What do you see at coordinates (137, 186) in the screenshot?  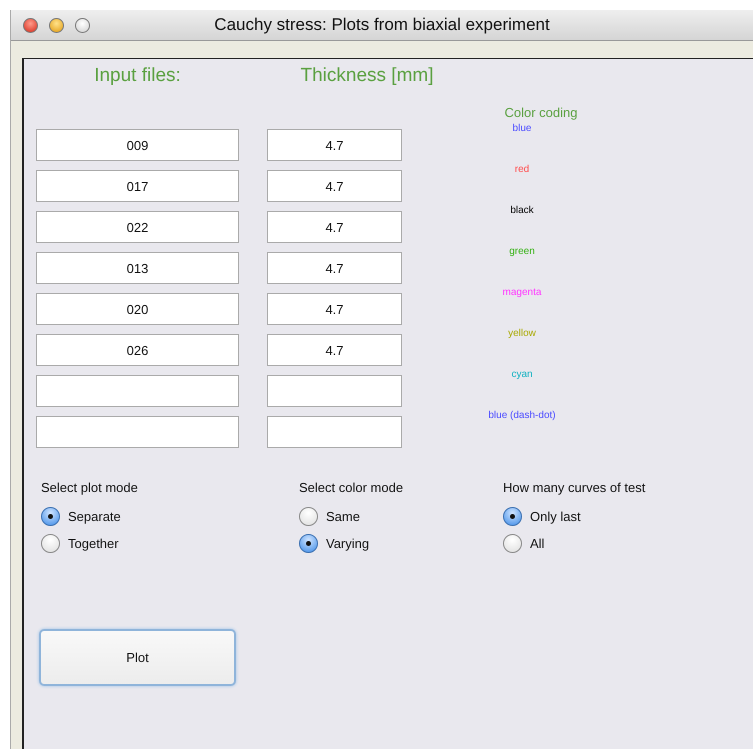 I see `file-field: 017` at bounding box center [137, 186].